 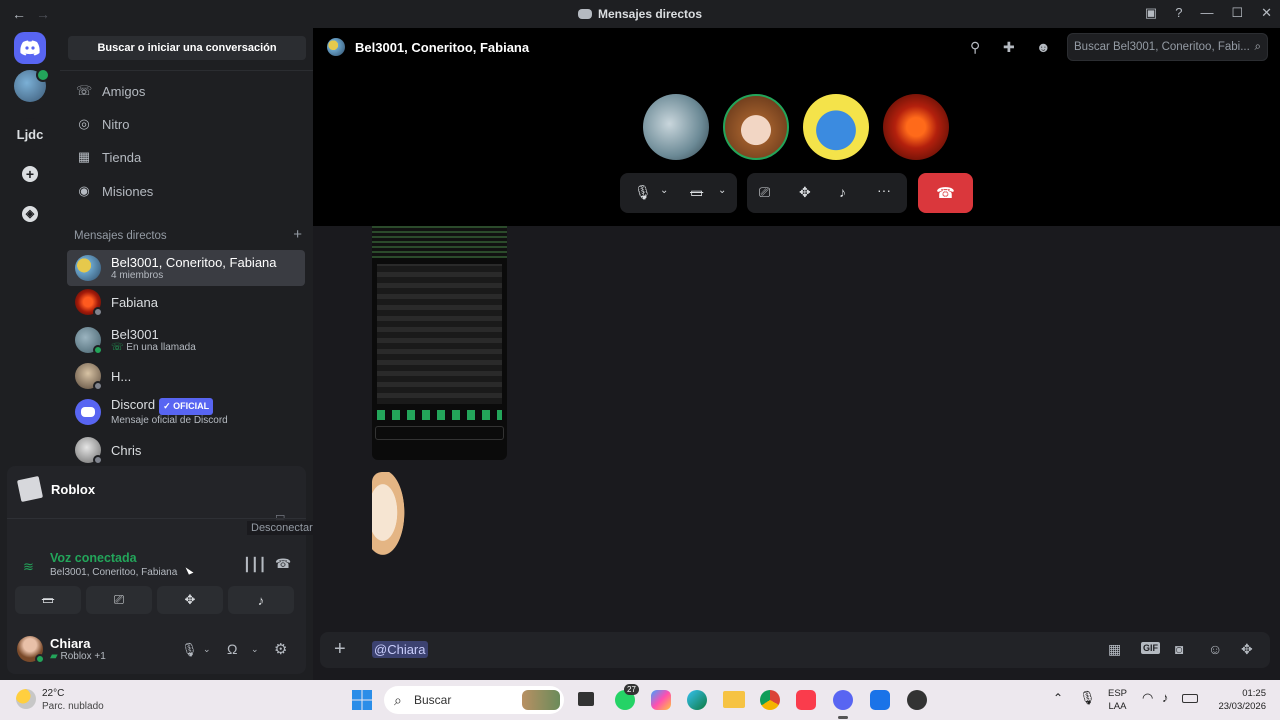 I want to click on wifi-icon: ◠, so click(x=1147, y=698).